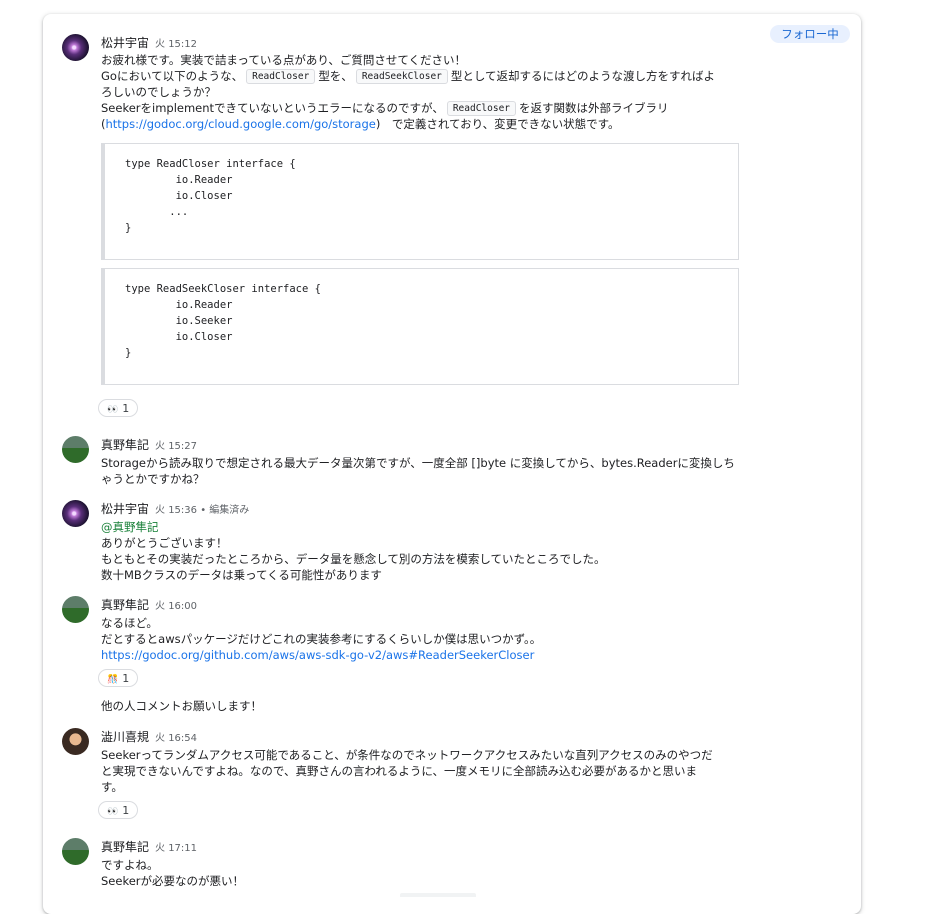  What do you see at coordinates (112, 787) in the screenshot?
I see `message-text: す。` at bounding box center [112, 787].